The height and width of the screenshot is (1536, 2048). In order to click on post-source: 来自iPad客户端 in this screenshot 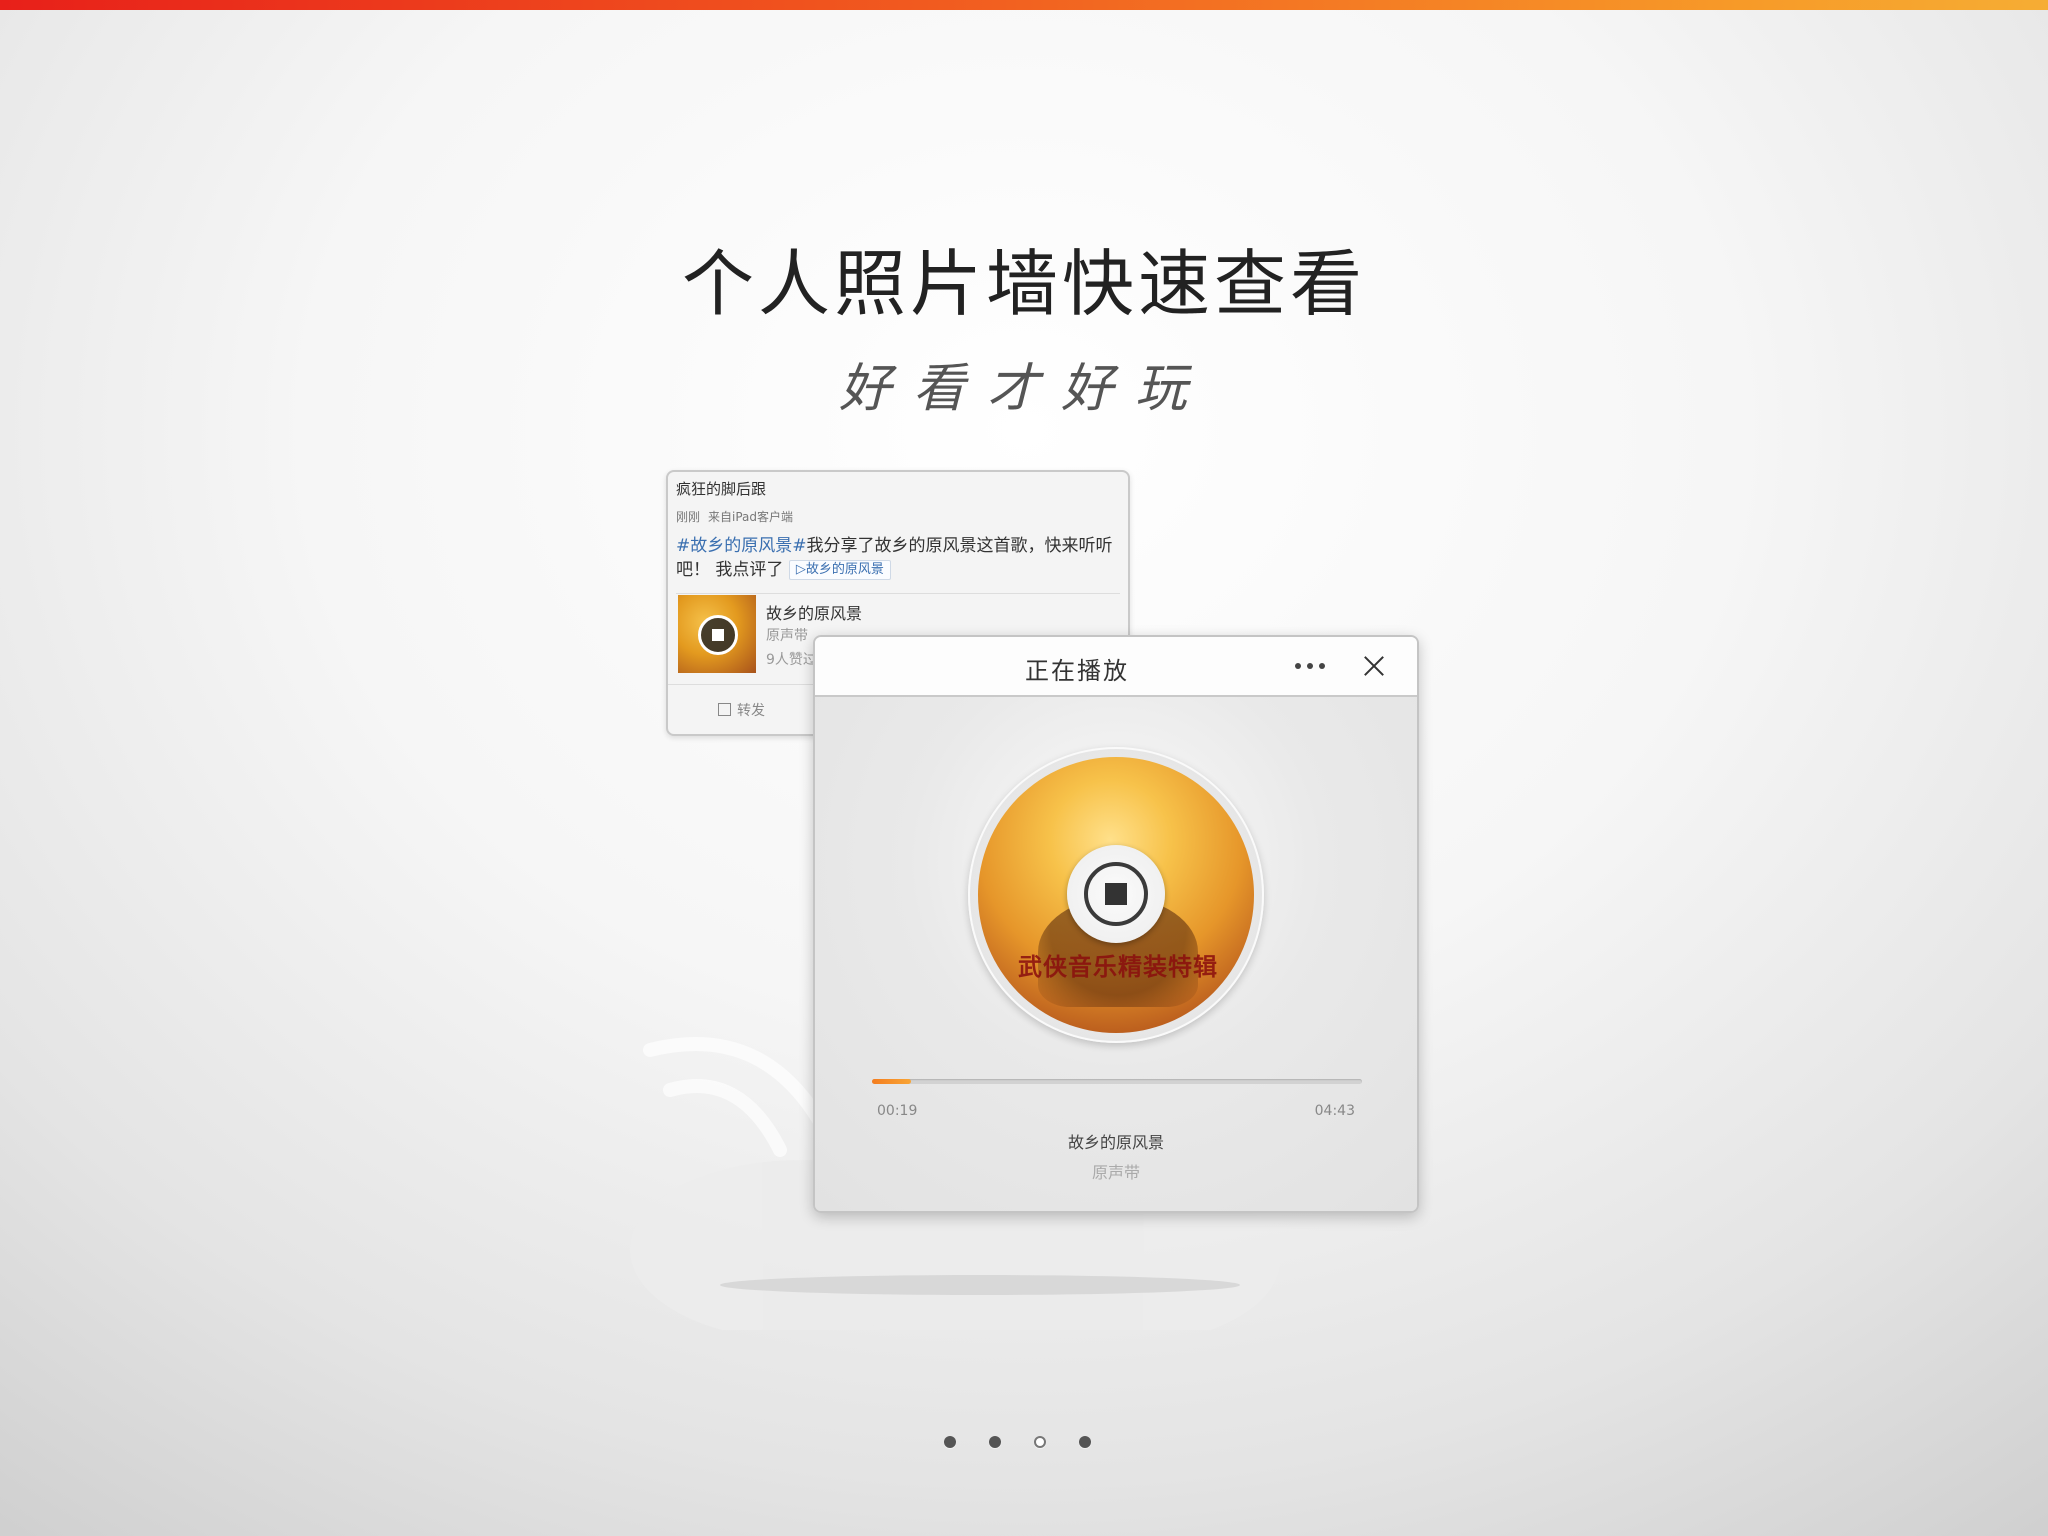, I will do `click(751, 517)`.